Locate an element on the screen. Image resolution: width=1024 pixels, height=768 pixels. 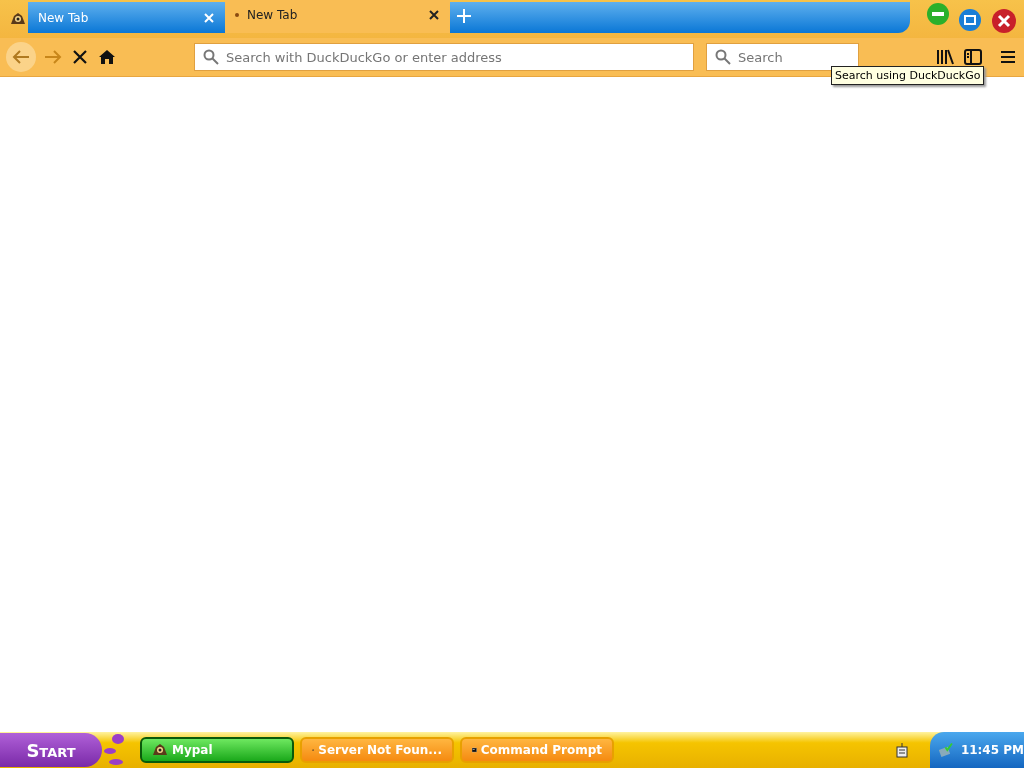
library-button is located at coordinates (945, 57).